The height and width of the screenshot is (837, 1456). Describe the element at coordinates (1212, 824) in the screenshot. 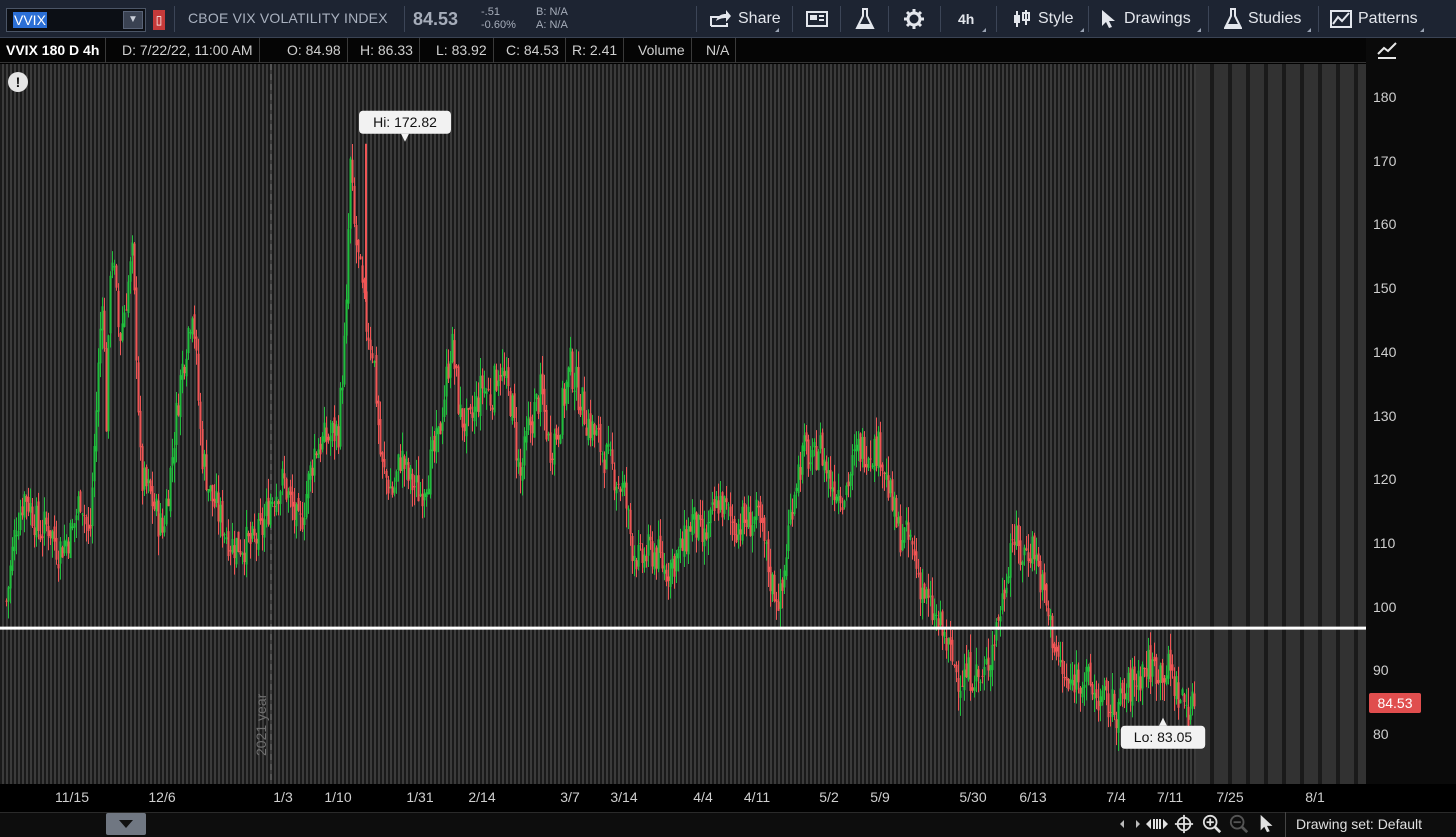

I see `zoom-in-icon` at that location.